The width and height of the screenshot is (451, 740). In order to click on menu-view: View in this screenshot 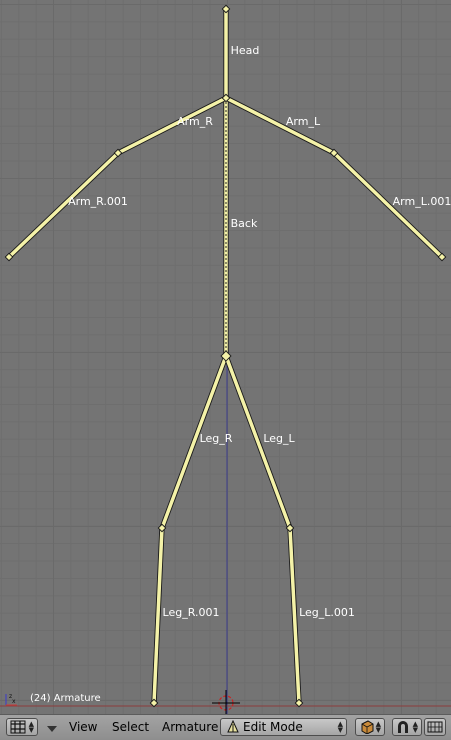, I will do `click(83, 727)`.